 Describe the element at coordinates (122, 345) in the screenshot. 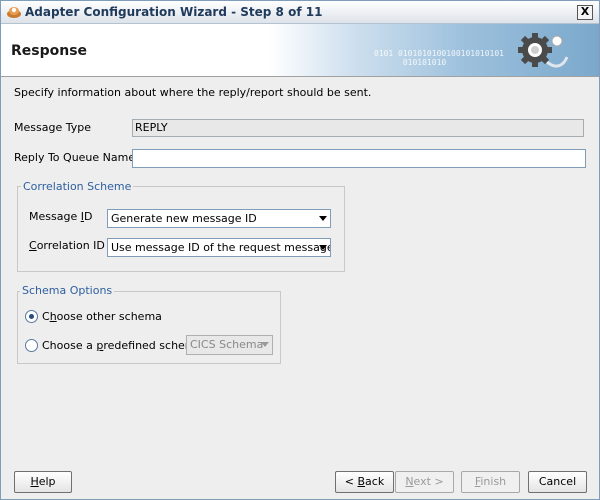

I see `choose-predefined-schema-label: Choose a predefined schema` at that location.